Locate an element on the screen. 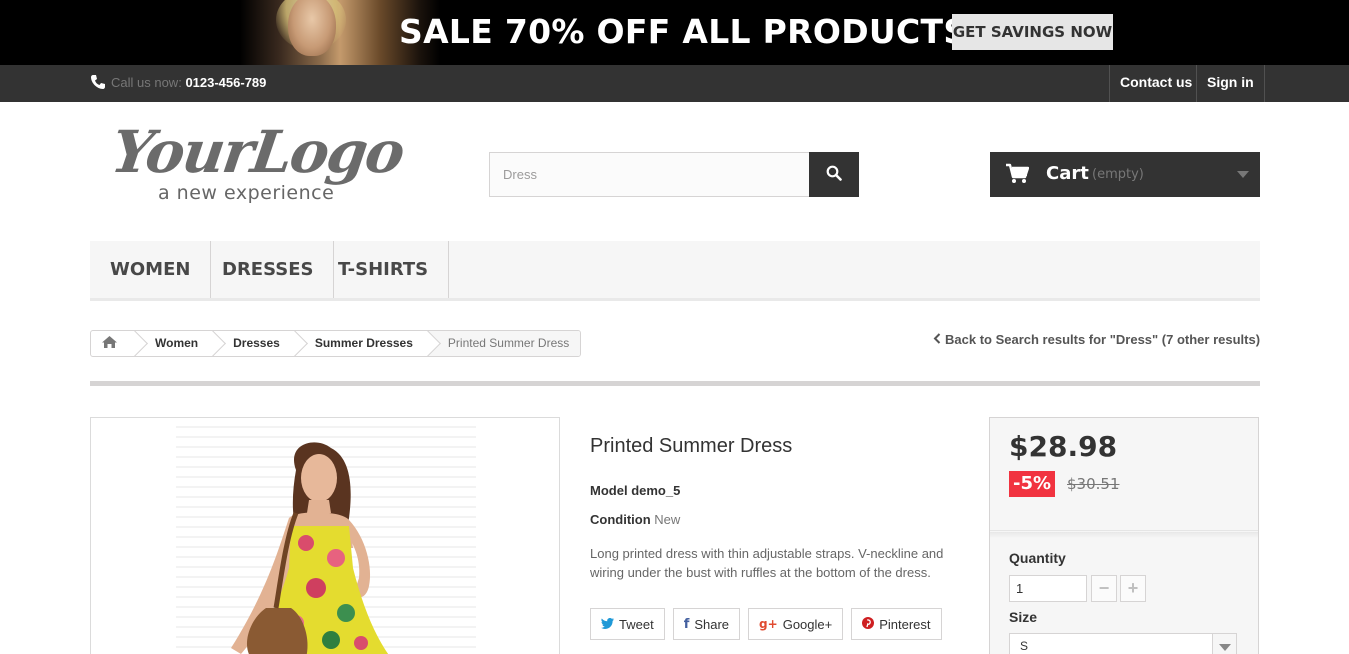 Image resolution: width=1349 pixels, height=654 pixels. product-condition: Condition New is located at coordinates (635, 519).